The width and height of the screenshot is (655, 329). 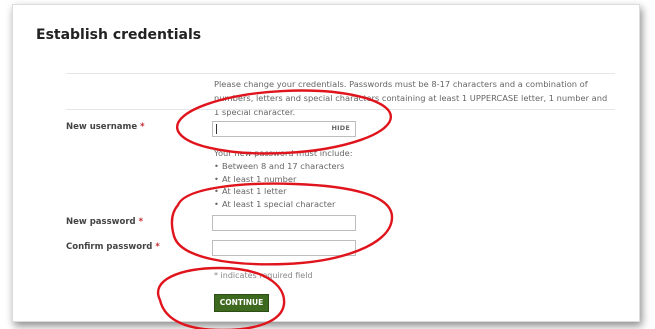 I want to click on password-rule-item: At least 1 letter, so click(x=279, y=191).